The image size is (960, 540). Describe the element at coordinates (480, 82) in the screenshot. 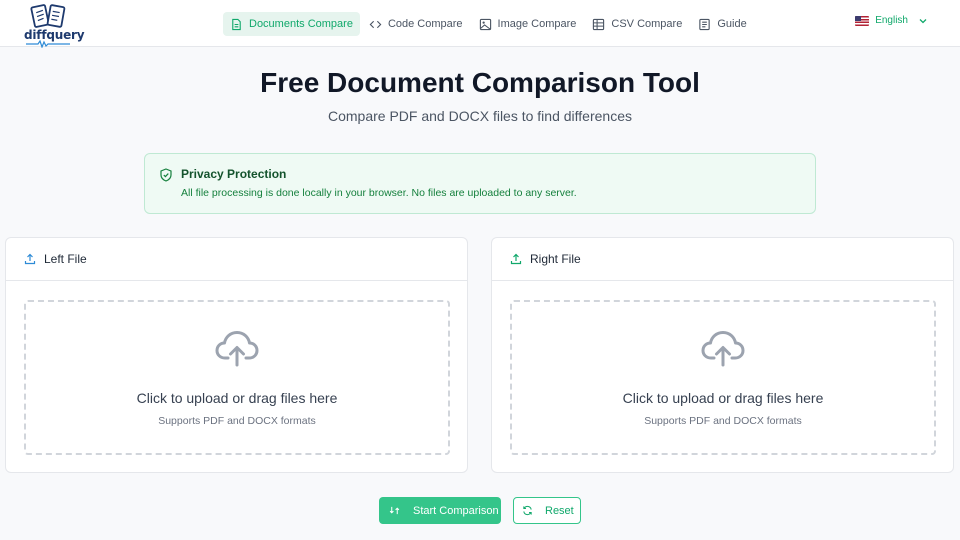

I see `page-title: Free Document Comparison Tool` at that location.